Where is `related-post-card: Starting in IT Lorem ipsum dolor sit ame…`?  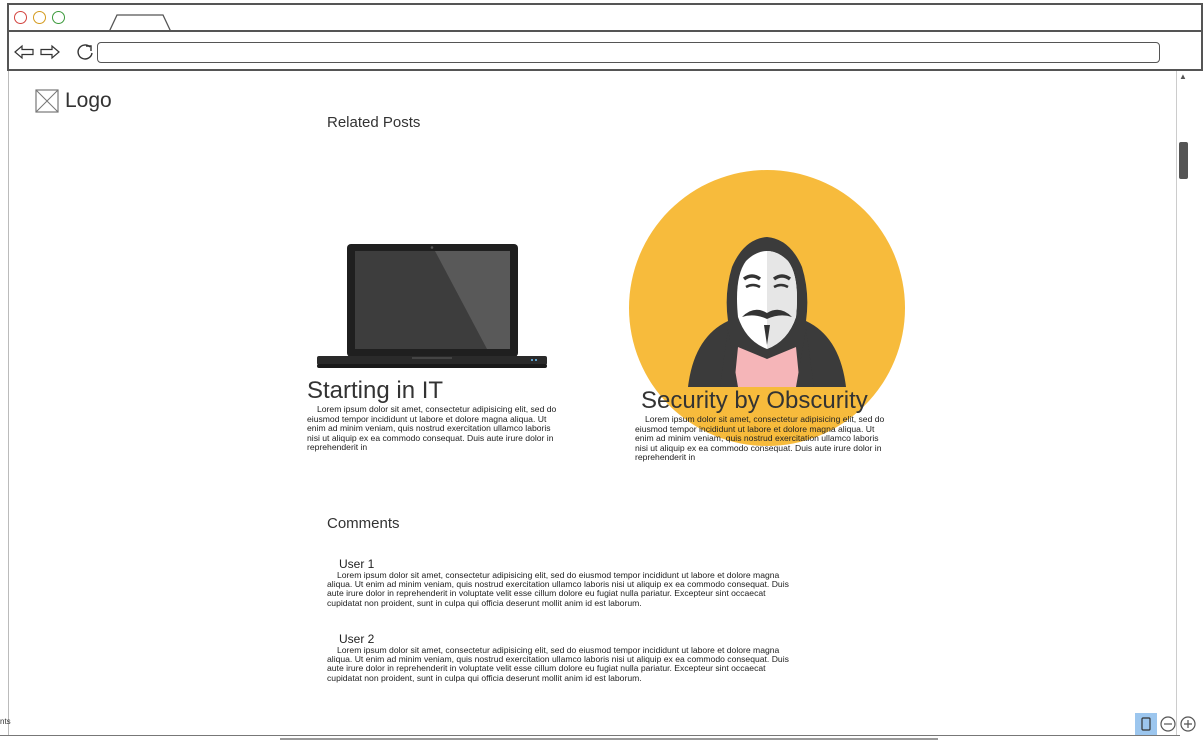 related-post-card: Starting in IT Lorem ipsum dolor sit ame… is located at coordinates (434, 415).